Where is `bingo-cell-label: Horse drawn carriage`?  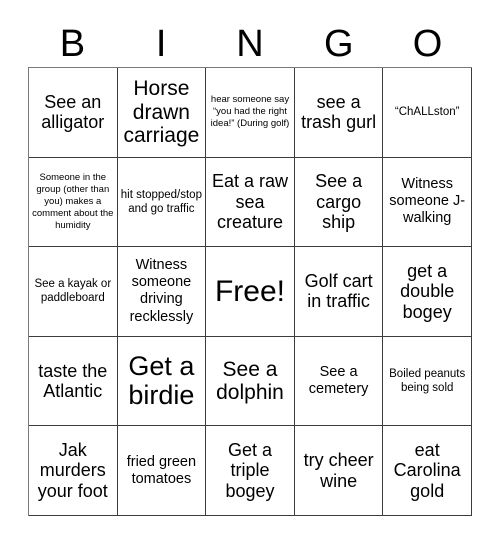 bingo-cell-label: Horse drawn carriage is located at coordinates (161, 112).